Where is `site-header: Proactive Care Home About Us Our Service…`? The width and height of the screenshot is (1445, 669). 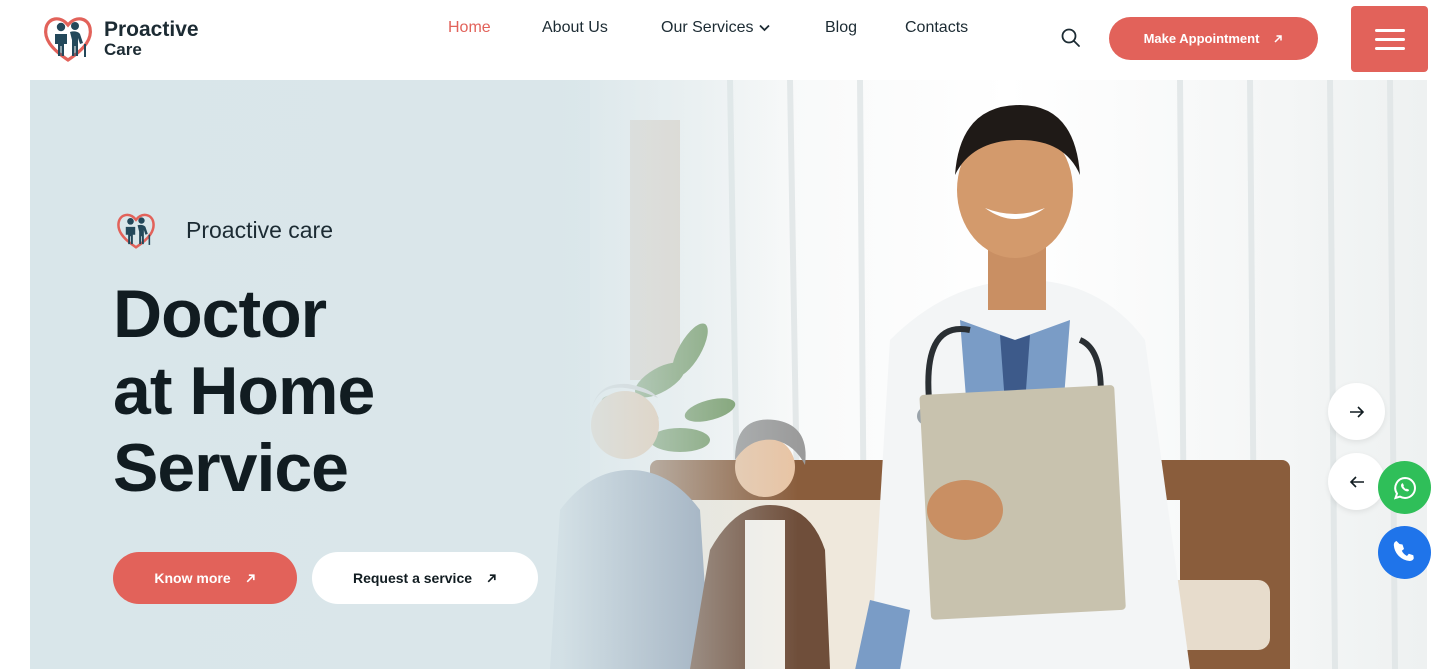 site-header: Proactive Care Home About Us Our Service… is located at coordinates (722, 39).